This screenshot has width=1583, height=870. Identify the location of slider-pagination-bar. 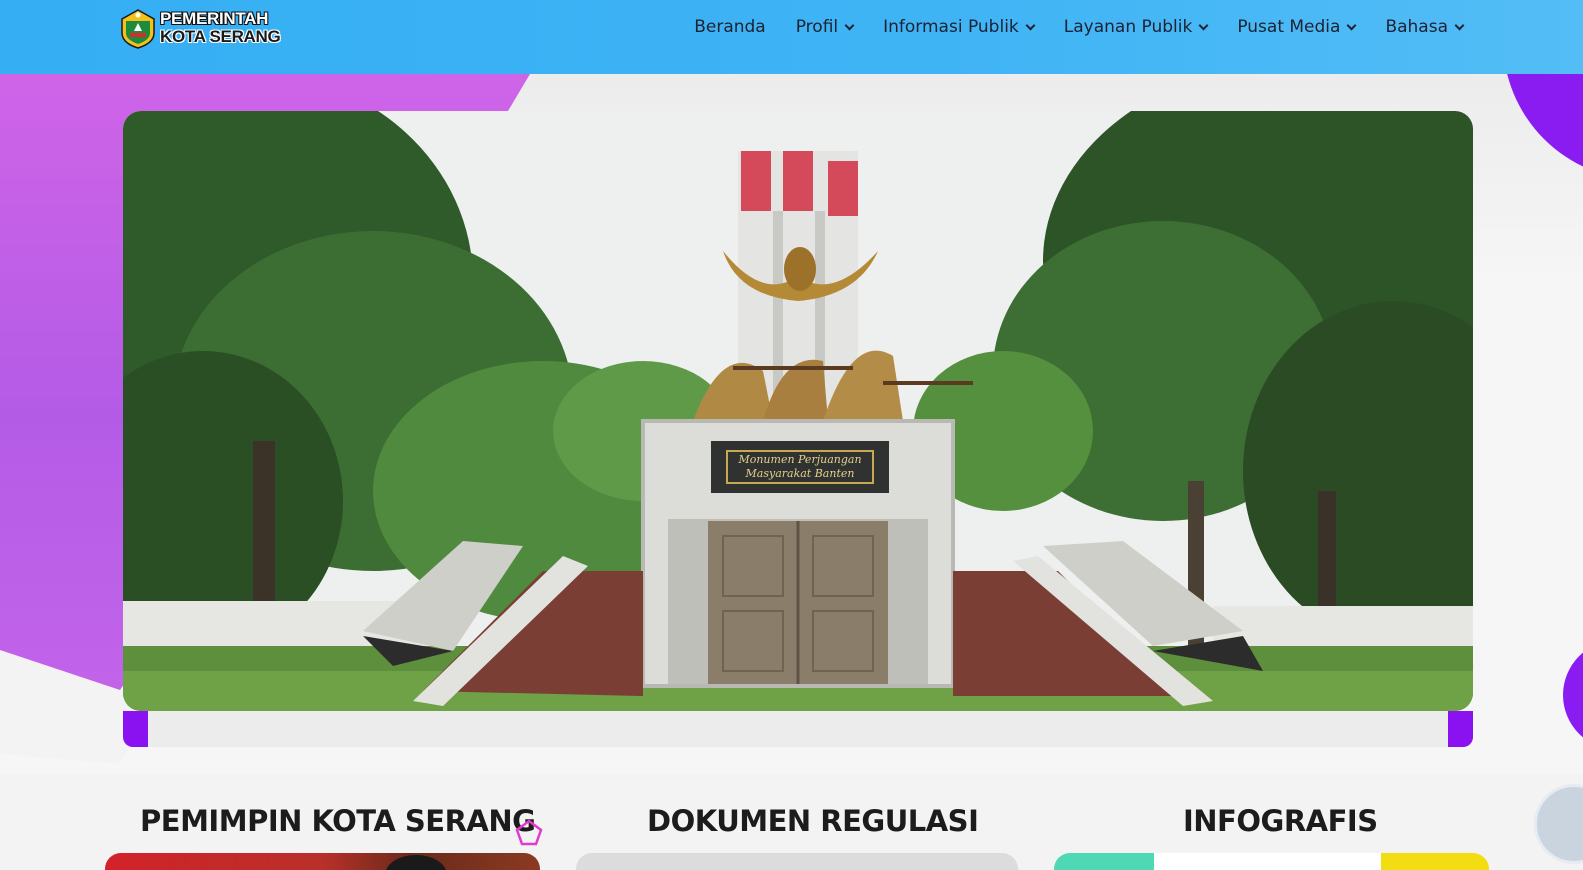
(798, 729).